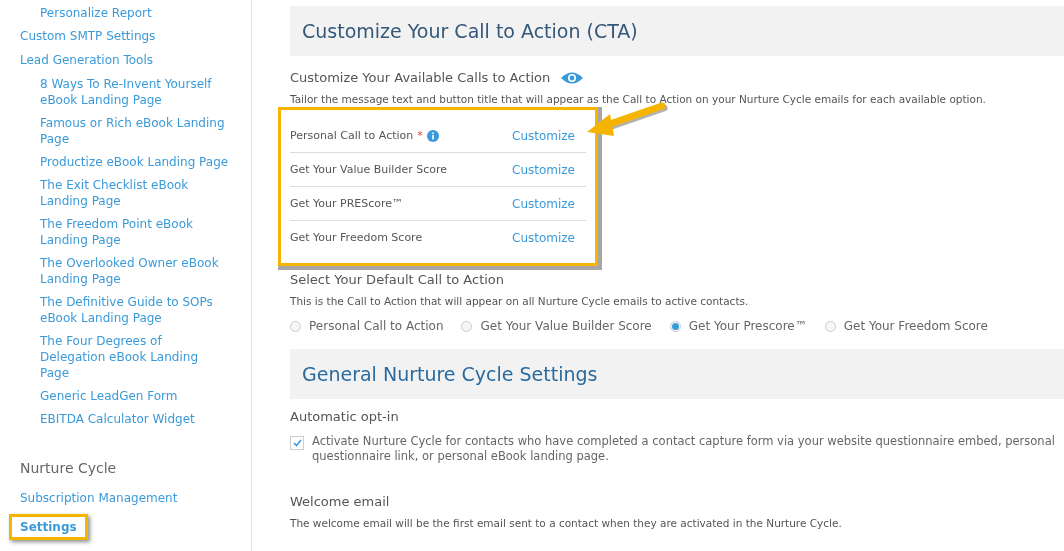 This screenshot has height=551, width=1064. Describe the element at coordinates (420, 77) in the screenshot. I see `subheading: Customize Your Available Calls to Action` at that location.